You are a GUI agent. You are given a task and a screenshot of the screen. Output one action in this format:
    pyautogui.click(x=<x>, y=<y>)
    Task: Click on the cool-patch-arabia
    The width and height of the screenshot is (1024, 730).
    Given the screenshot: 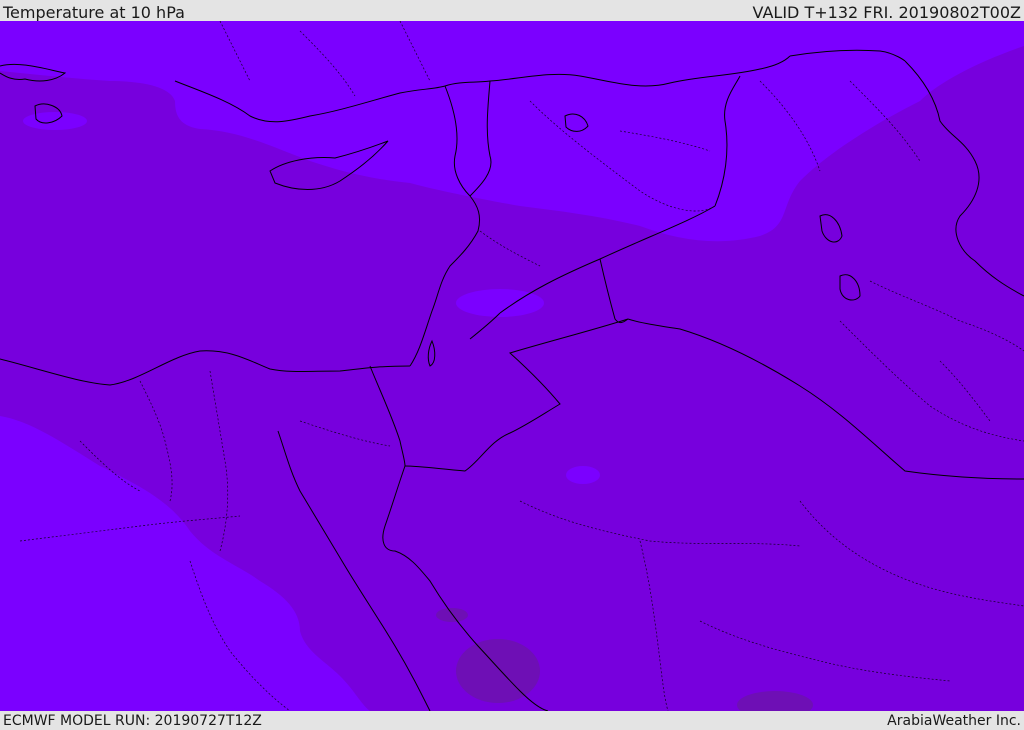 What is the action you would take?
    pyautogui.click(x=583, y=475)
    